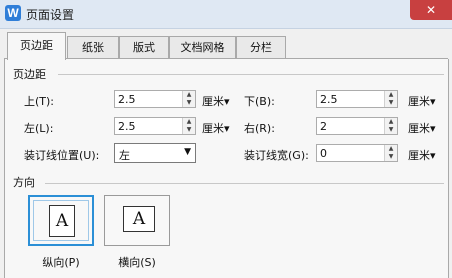  Describe the element at coordinates (259, 128) in the screenshot. I see `right-margin-label: 右(R):` at that location.